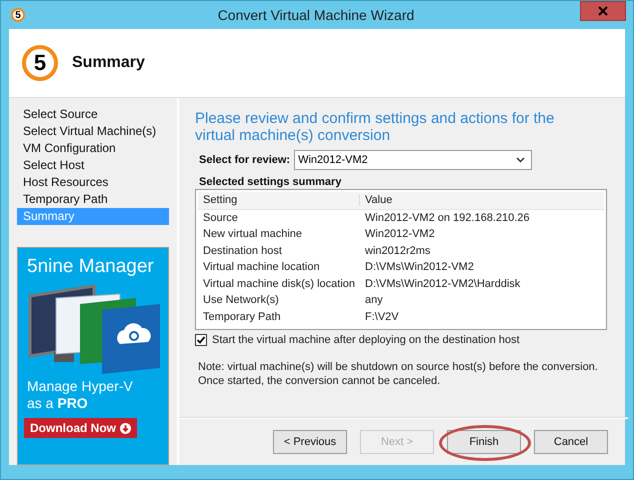 The height and width of the screenshot is (480, 634). Describe the element at coordinates (242, 316) in the screenshot. I see `table-cell-text: Temporary Path` at that location.